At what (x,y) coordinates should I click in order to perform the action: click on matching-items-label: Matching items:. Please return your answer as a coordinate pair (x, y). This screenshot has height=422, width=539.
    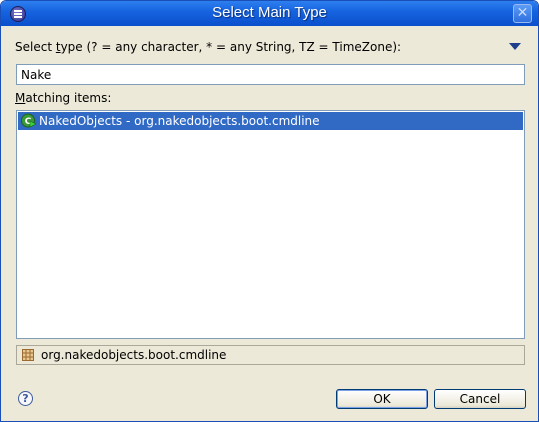
    Looking at the image, I should click on (63, 98).